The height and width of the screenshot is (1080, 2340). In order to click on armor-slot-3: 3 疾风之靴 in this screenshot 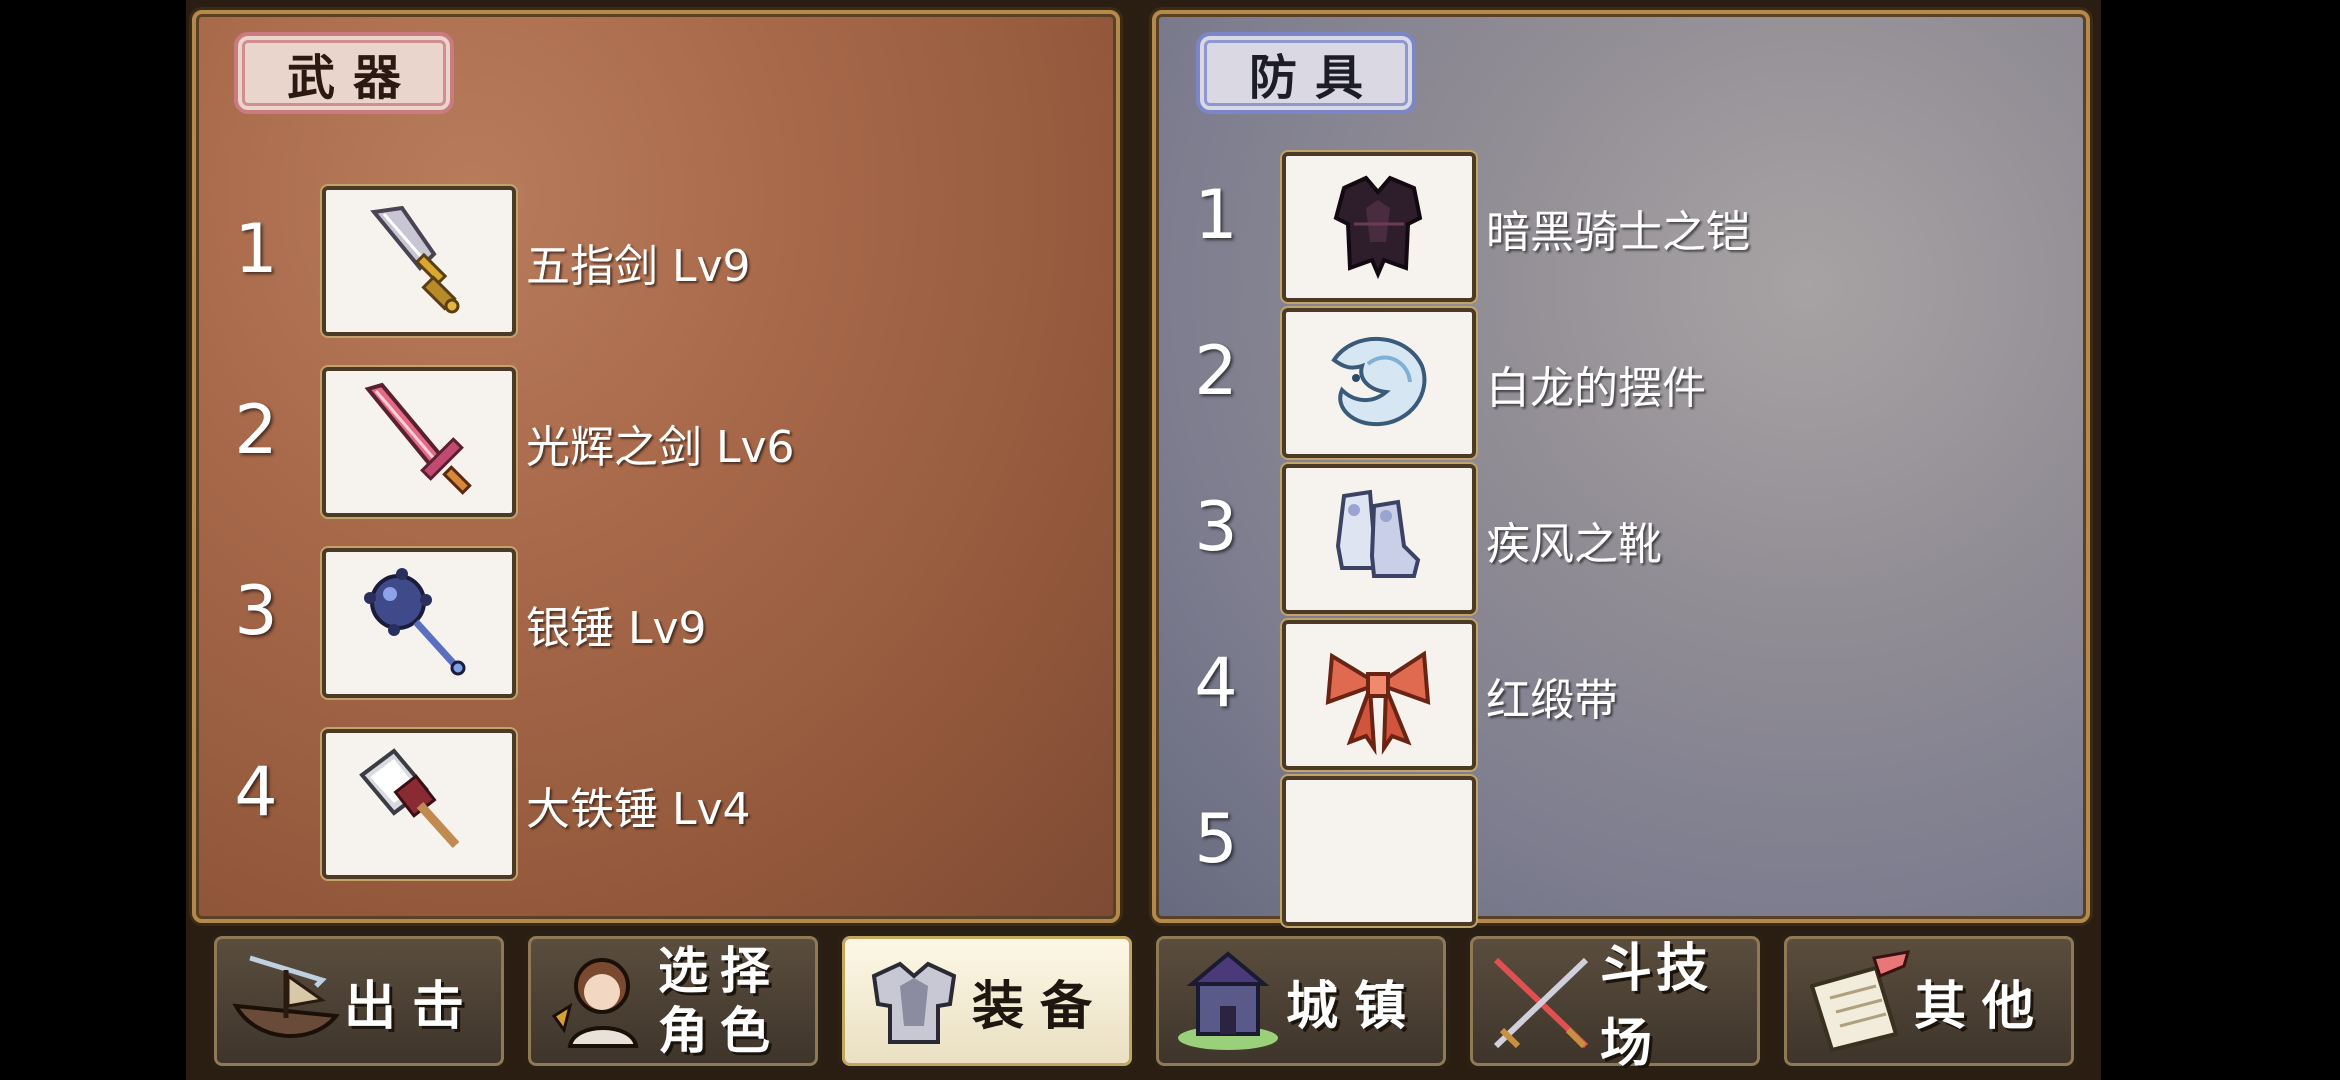, I will do `click(1616, 539)`.